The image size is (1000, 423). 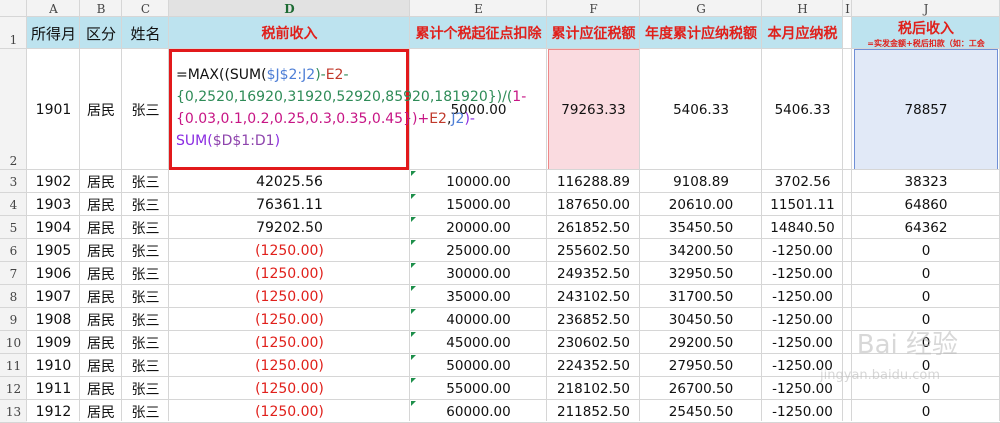 I want to click on cell-a-row5: 1904, so click(x=53, y=227).